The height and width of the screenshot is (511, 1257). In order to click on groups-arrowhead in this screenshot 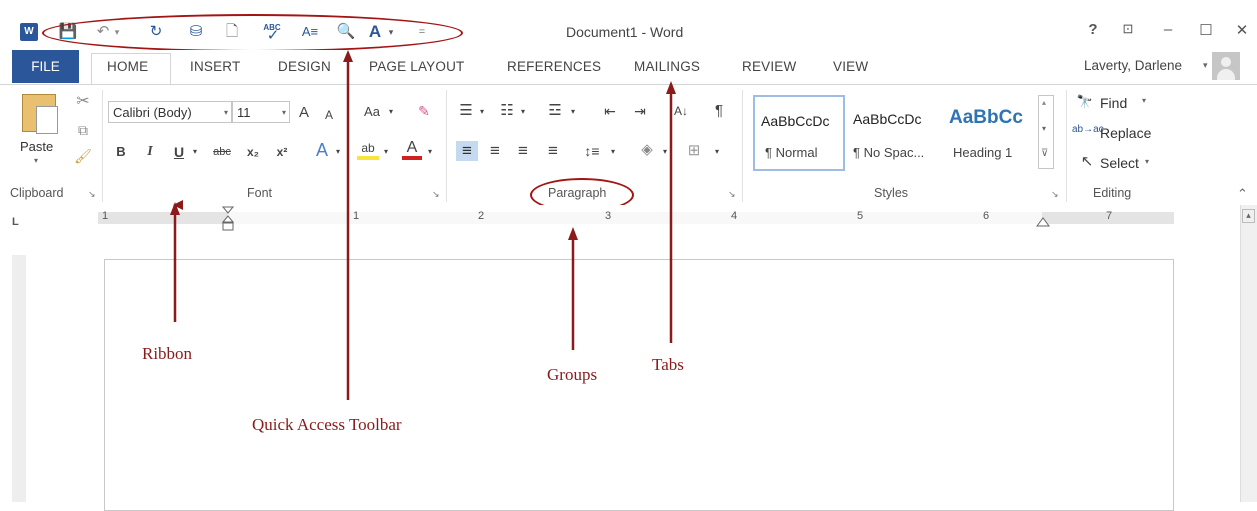, I will do `click(573, 233)`.